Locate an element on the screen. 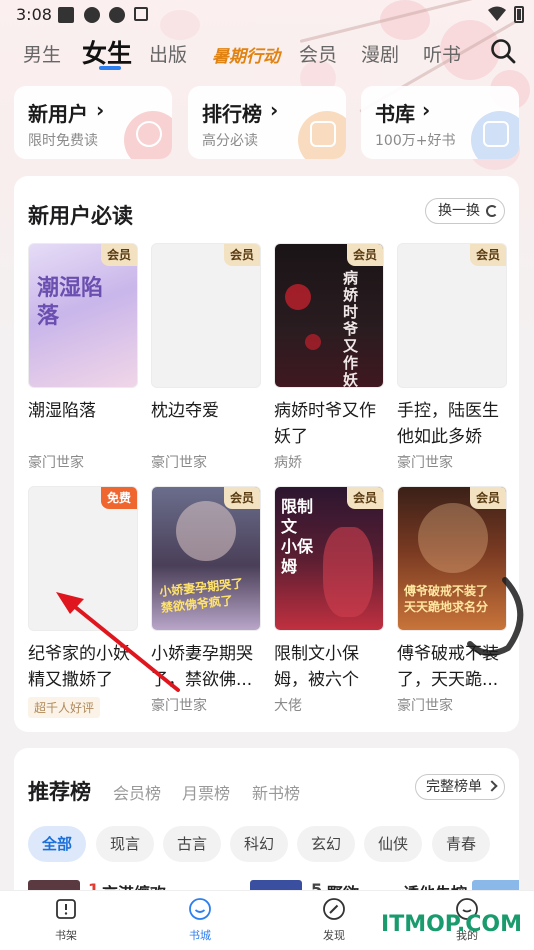 Image resolution: width=534 pixels, height=950 pixels. book-item: 小娇妻孕期哭了 禁欲佛爷疯了 会员 小娇妻孕期哭了，禁欲佛... 豪门世家 is located at coordinates (206, 600).